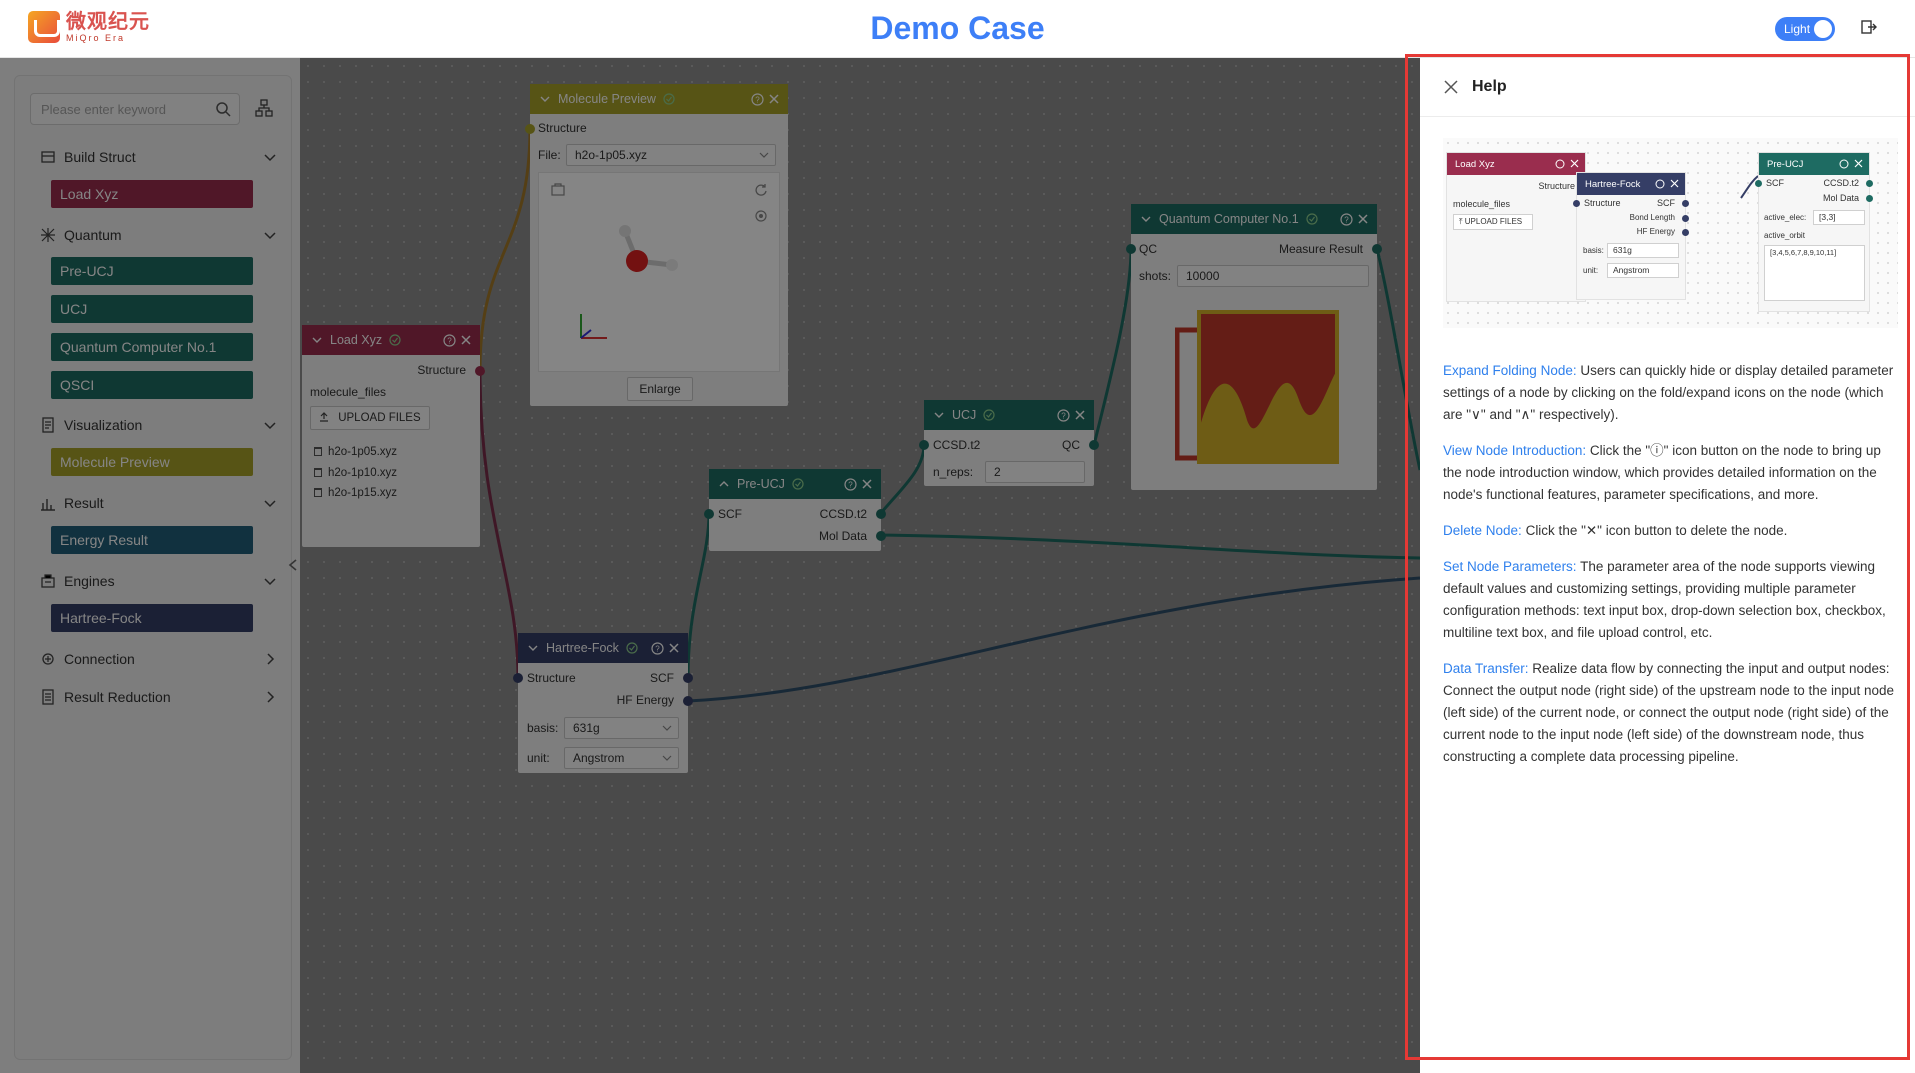 This screenshot has height=1073, width=1915. Describe the element at coordinates (1009, 415) in the screenshot. I see `node-header: UCJ ?` at that location.